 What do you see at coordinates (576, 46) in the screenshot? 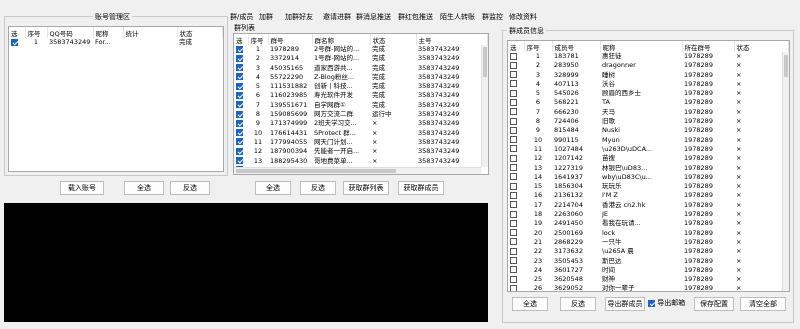
I see `col-header-member-id: 成员号` at bounding box center [576, 46].